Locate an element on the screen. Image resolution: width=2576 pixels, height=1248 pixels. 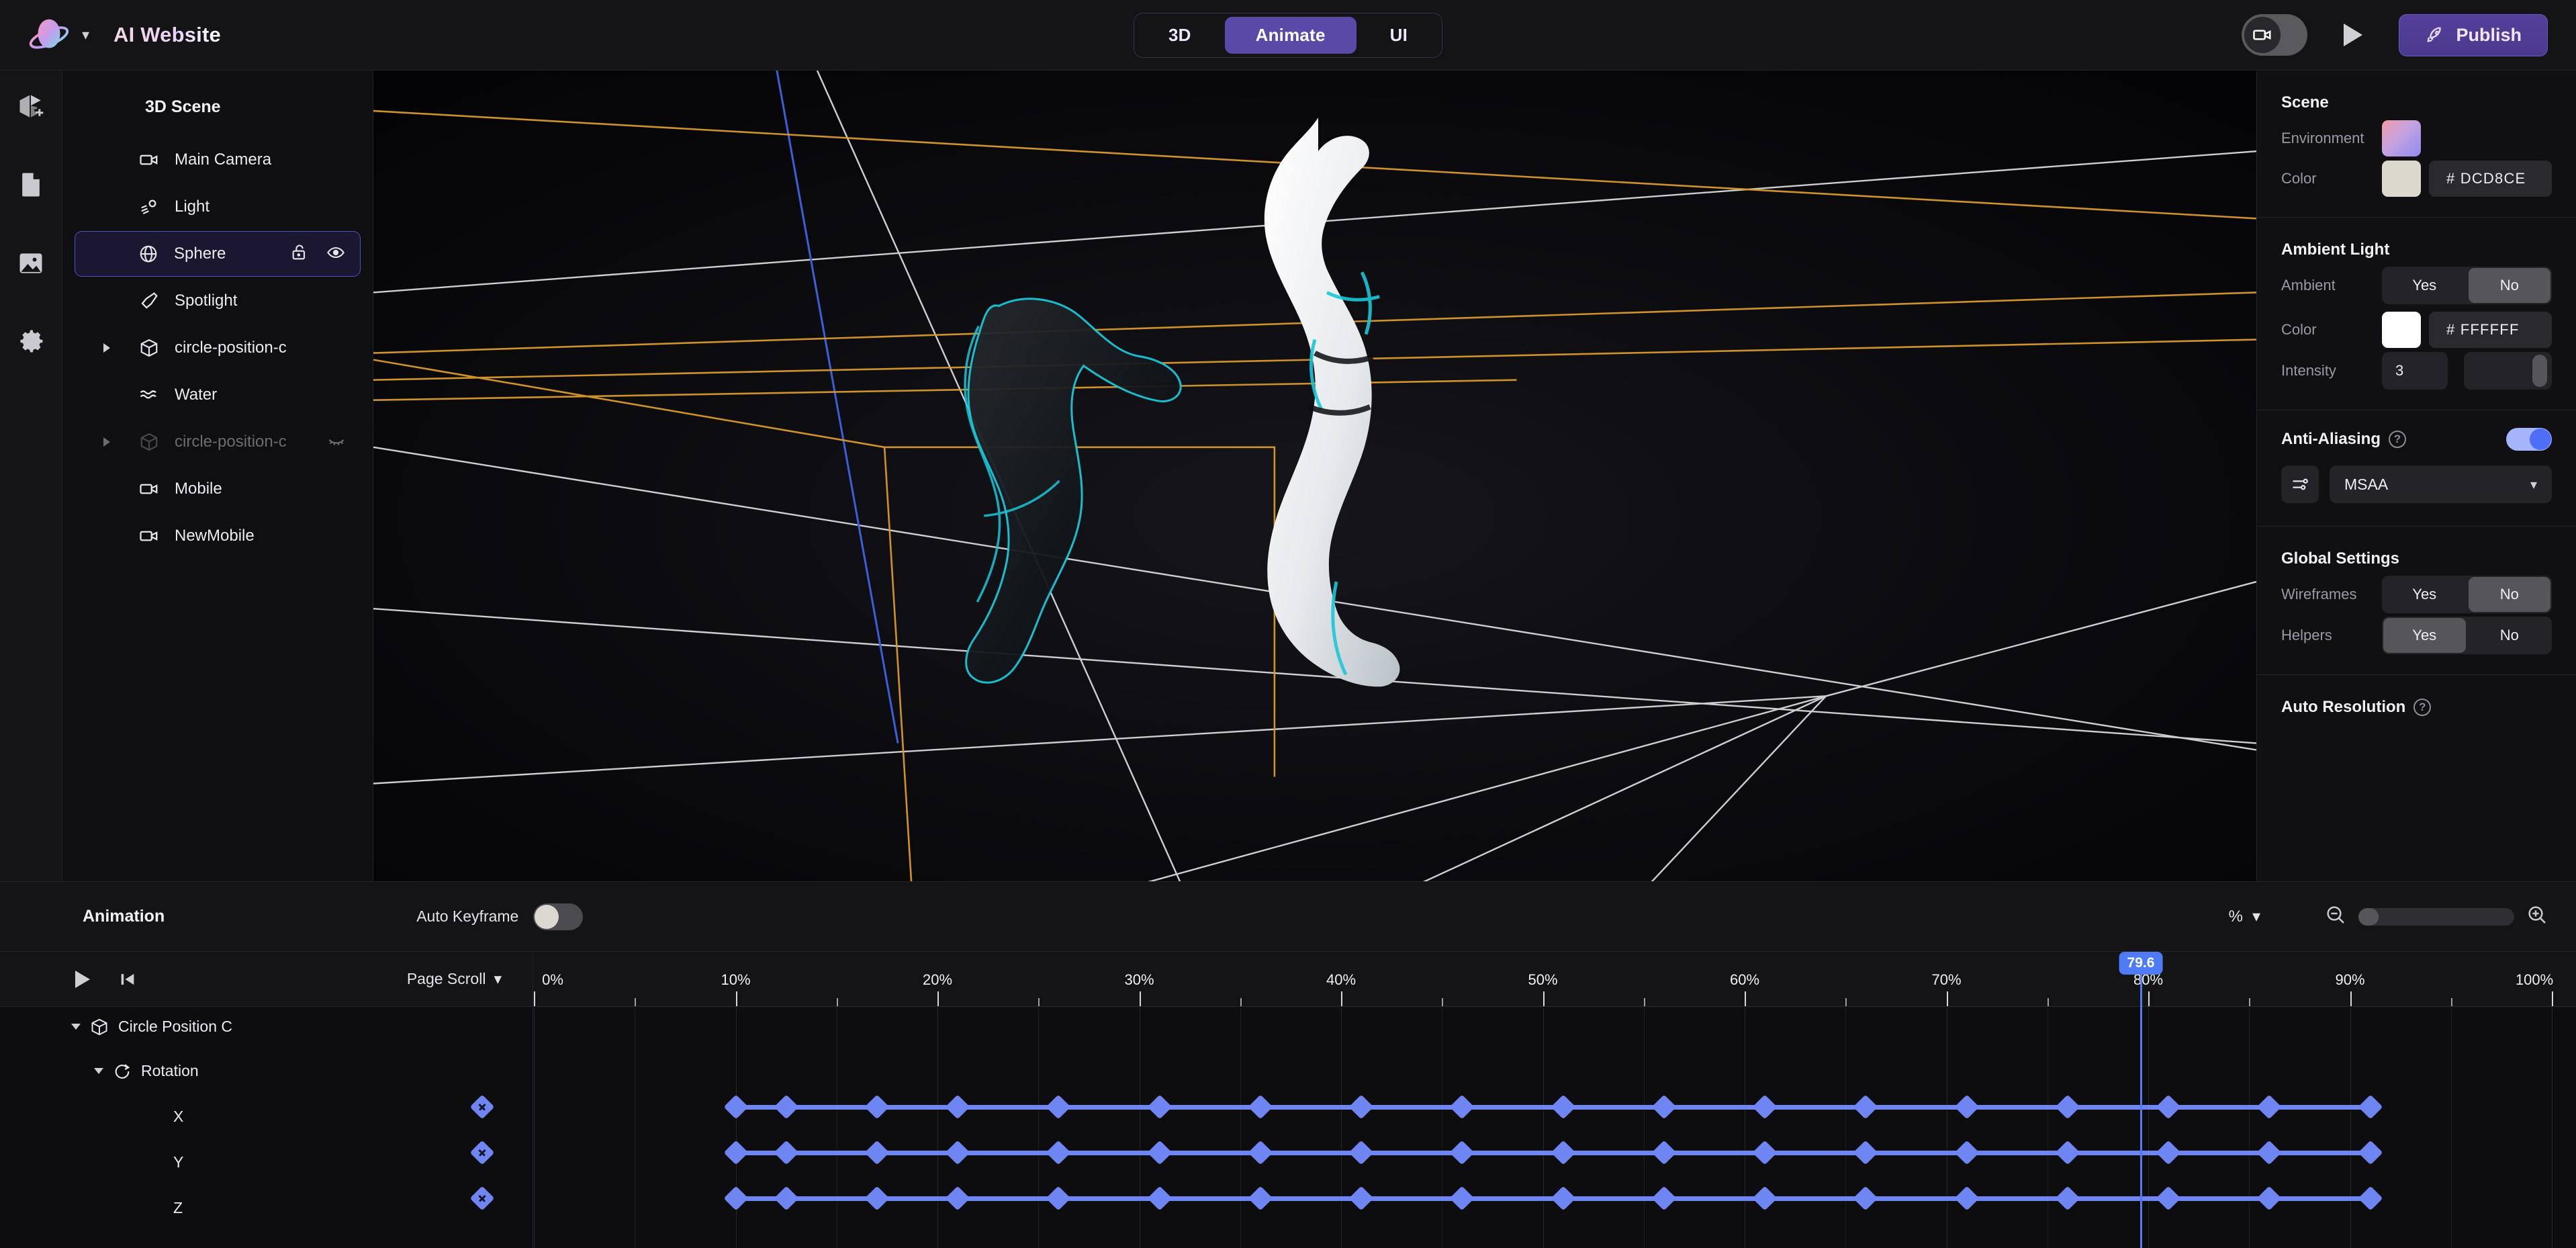
auto-resolution-header: Auto Resolution ? is located at coordinates (2416, 698).